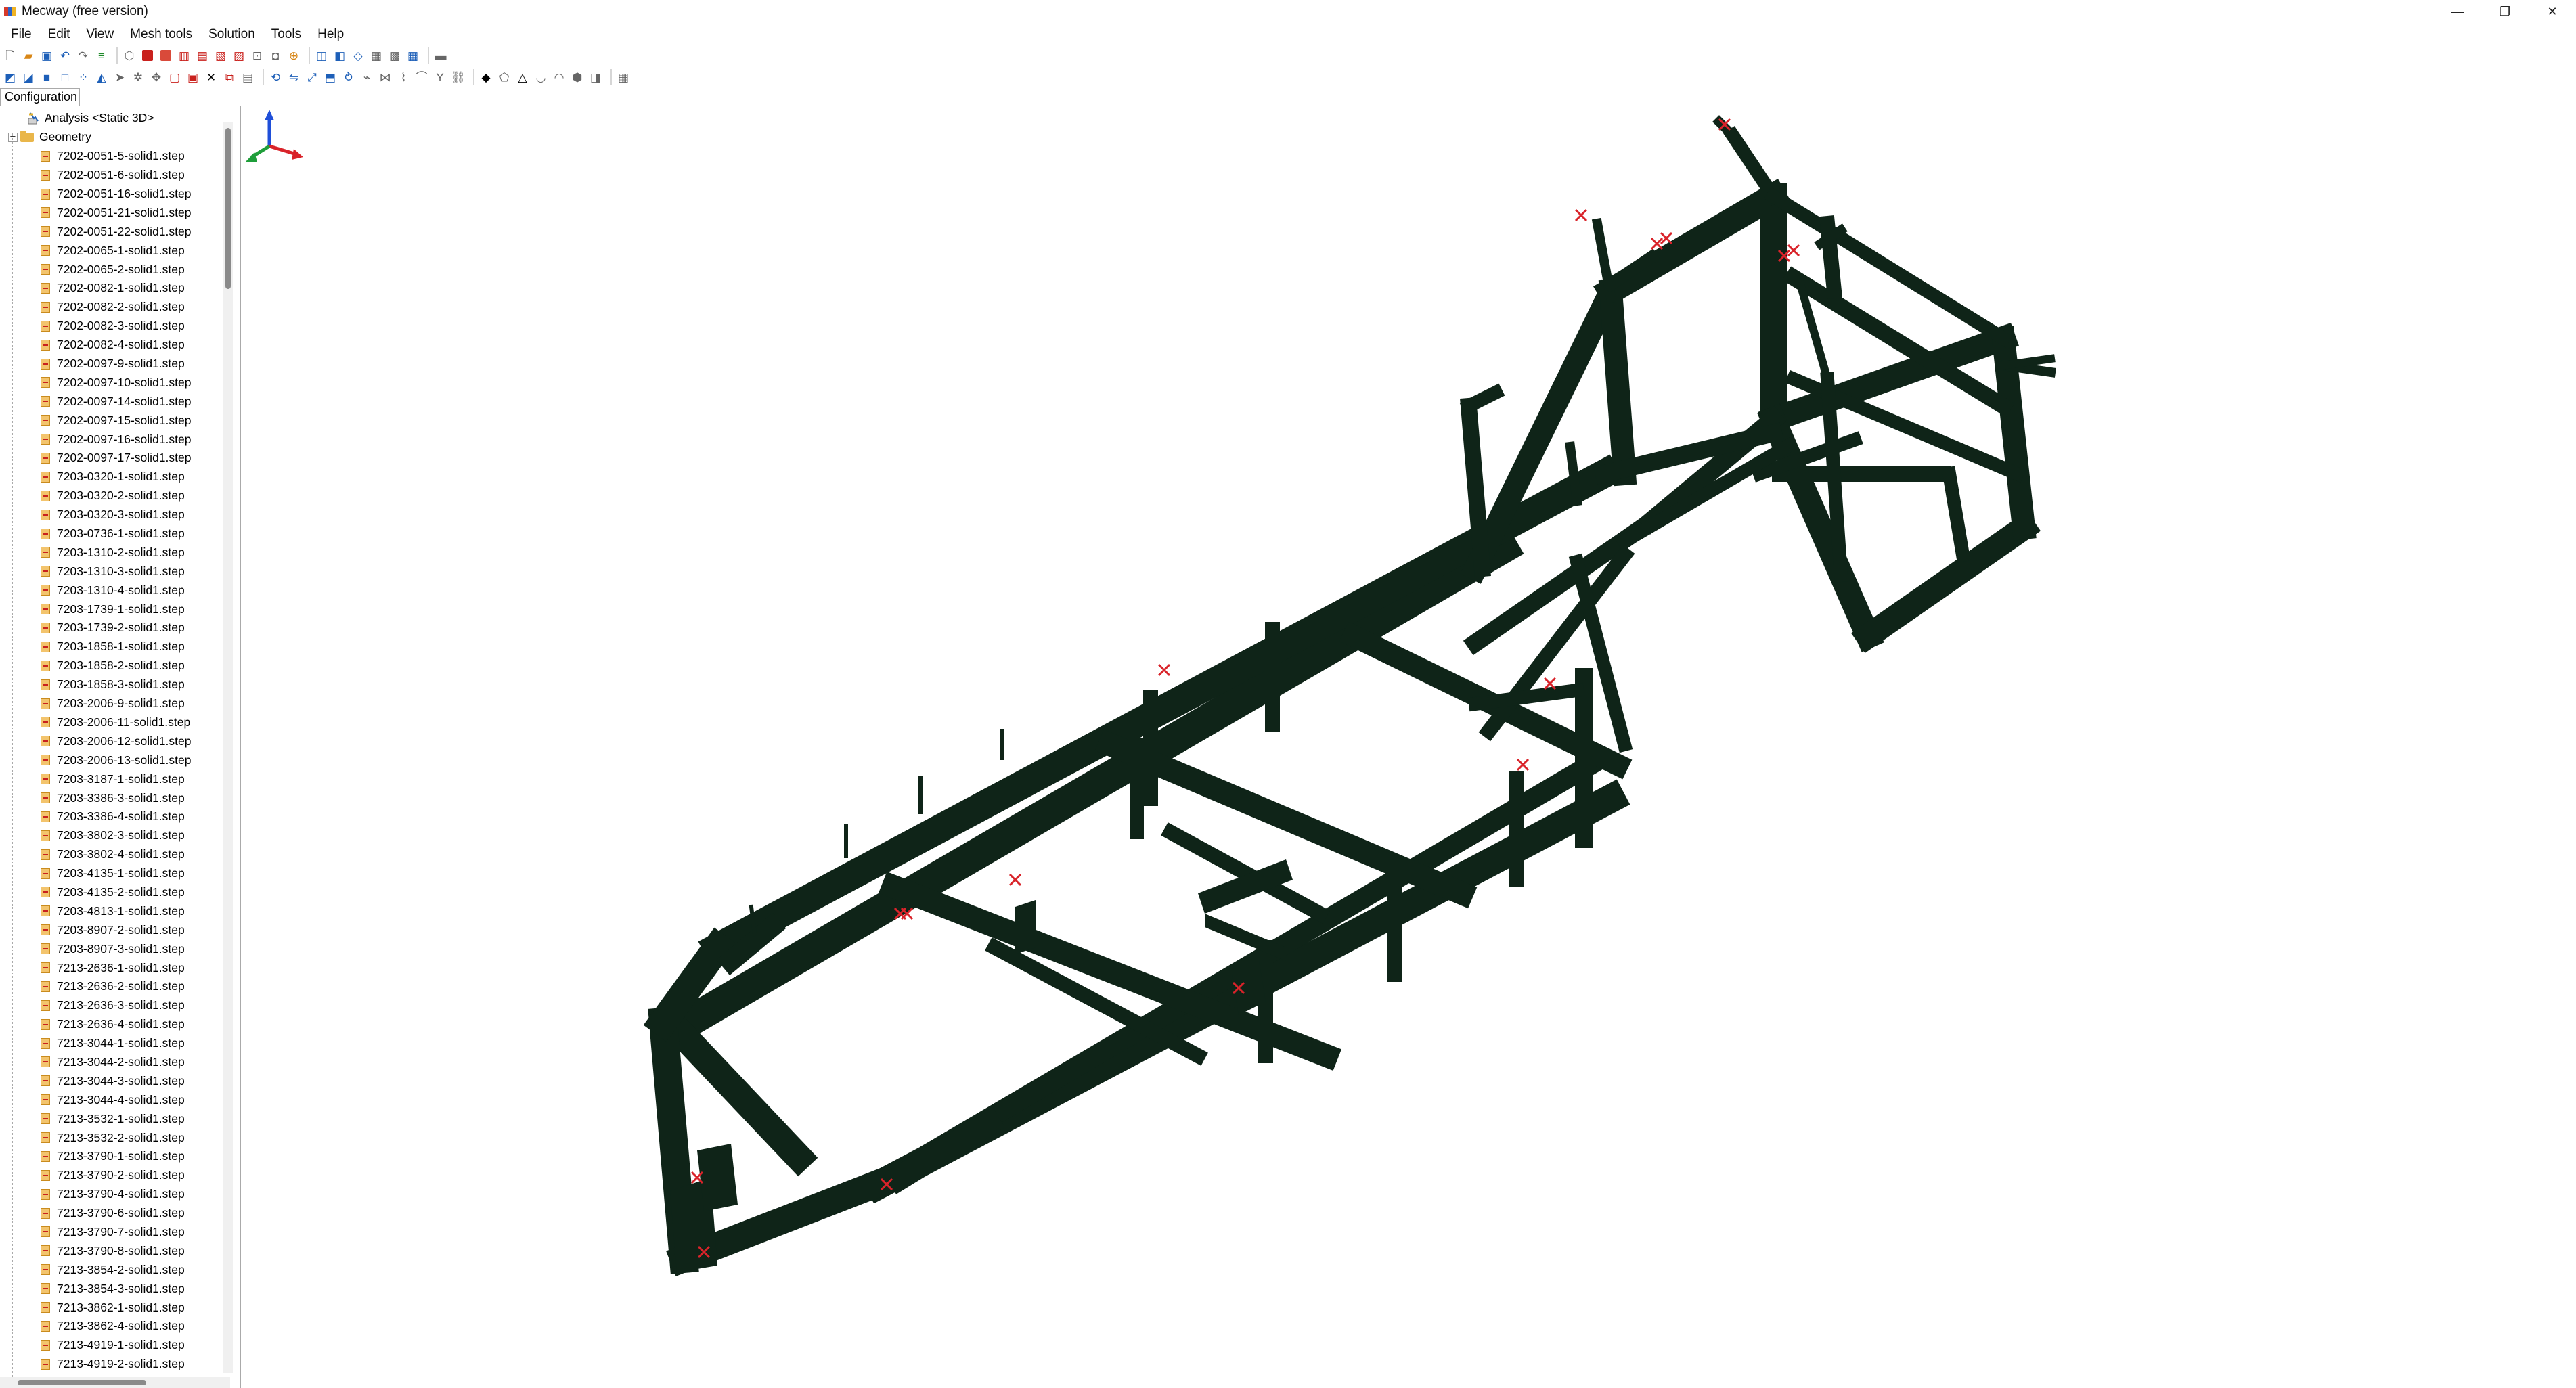 The width and height of the screenshot is (2576, 1388). I want to click on tree-item-step-file: 7213-3790-4-solid1.step, so click(111, 1194).